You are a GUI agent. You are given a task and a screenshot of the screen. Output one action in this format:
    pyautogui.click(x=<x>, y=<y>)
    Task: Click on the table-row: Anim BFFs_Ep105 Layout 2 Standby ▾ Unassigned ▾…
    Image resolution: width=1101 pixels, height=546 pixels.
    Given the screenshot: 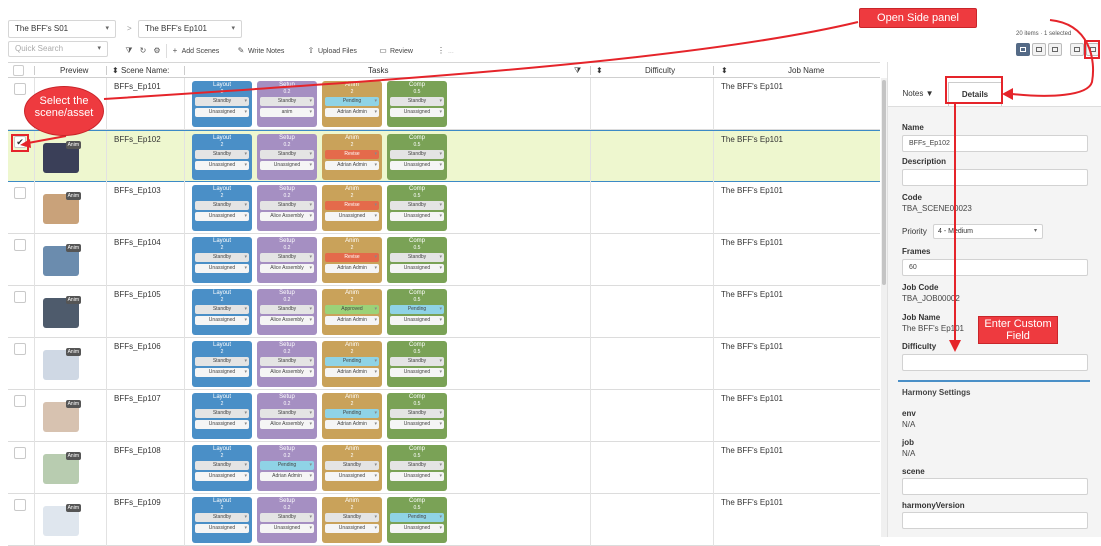 What is the action you would take?
    pyautogui.click(x=444, y=312)
    